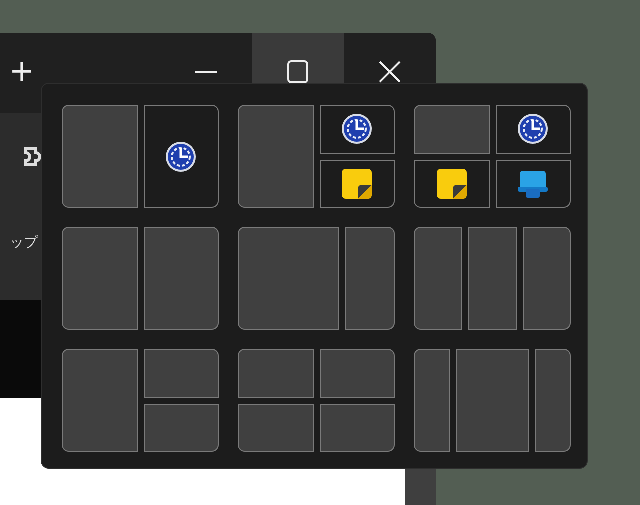 This screenshot has width=640, height=505. Describe the element at coordinates (390, 72) in the screenshot. I see `close-icon` at that location.